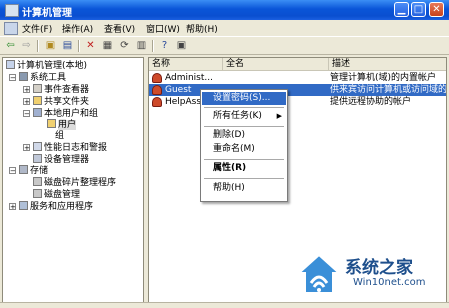  Describe the element at coordinates (52, 66) in the screenshot. I see `tree-root-label: 计算机管理(本地)` at that location.